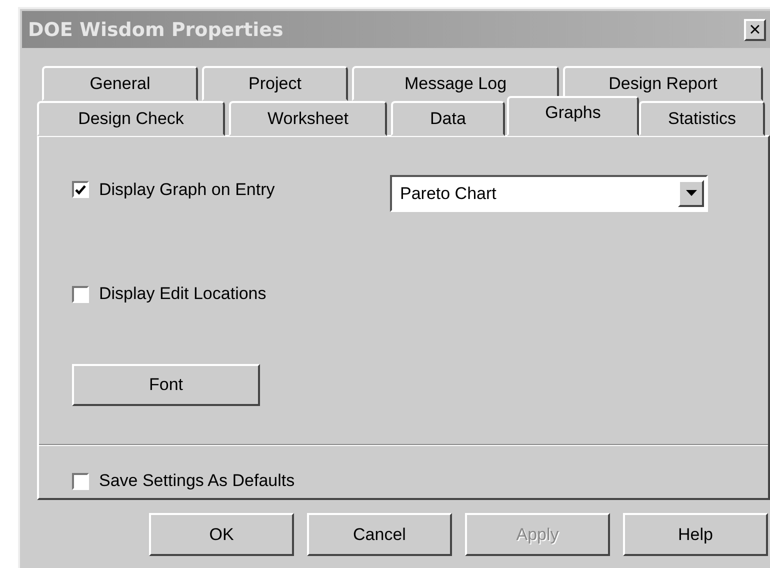 The width and height of the screenshot is (770, 568). What do you see at coordinates (275, 83) in the screenshot?
I see `tab: Project` at bounding box center [275, 83].